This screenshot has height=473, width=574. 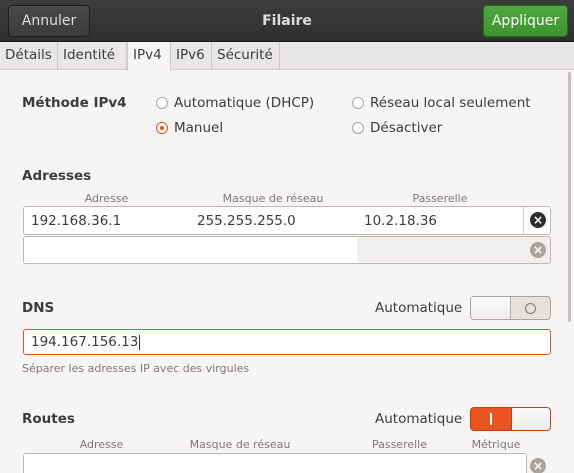 I want to click on gateway-field: 10.2.18.36, so click(x=440, y=220).